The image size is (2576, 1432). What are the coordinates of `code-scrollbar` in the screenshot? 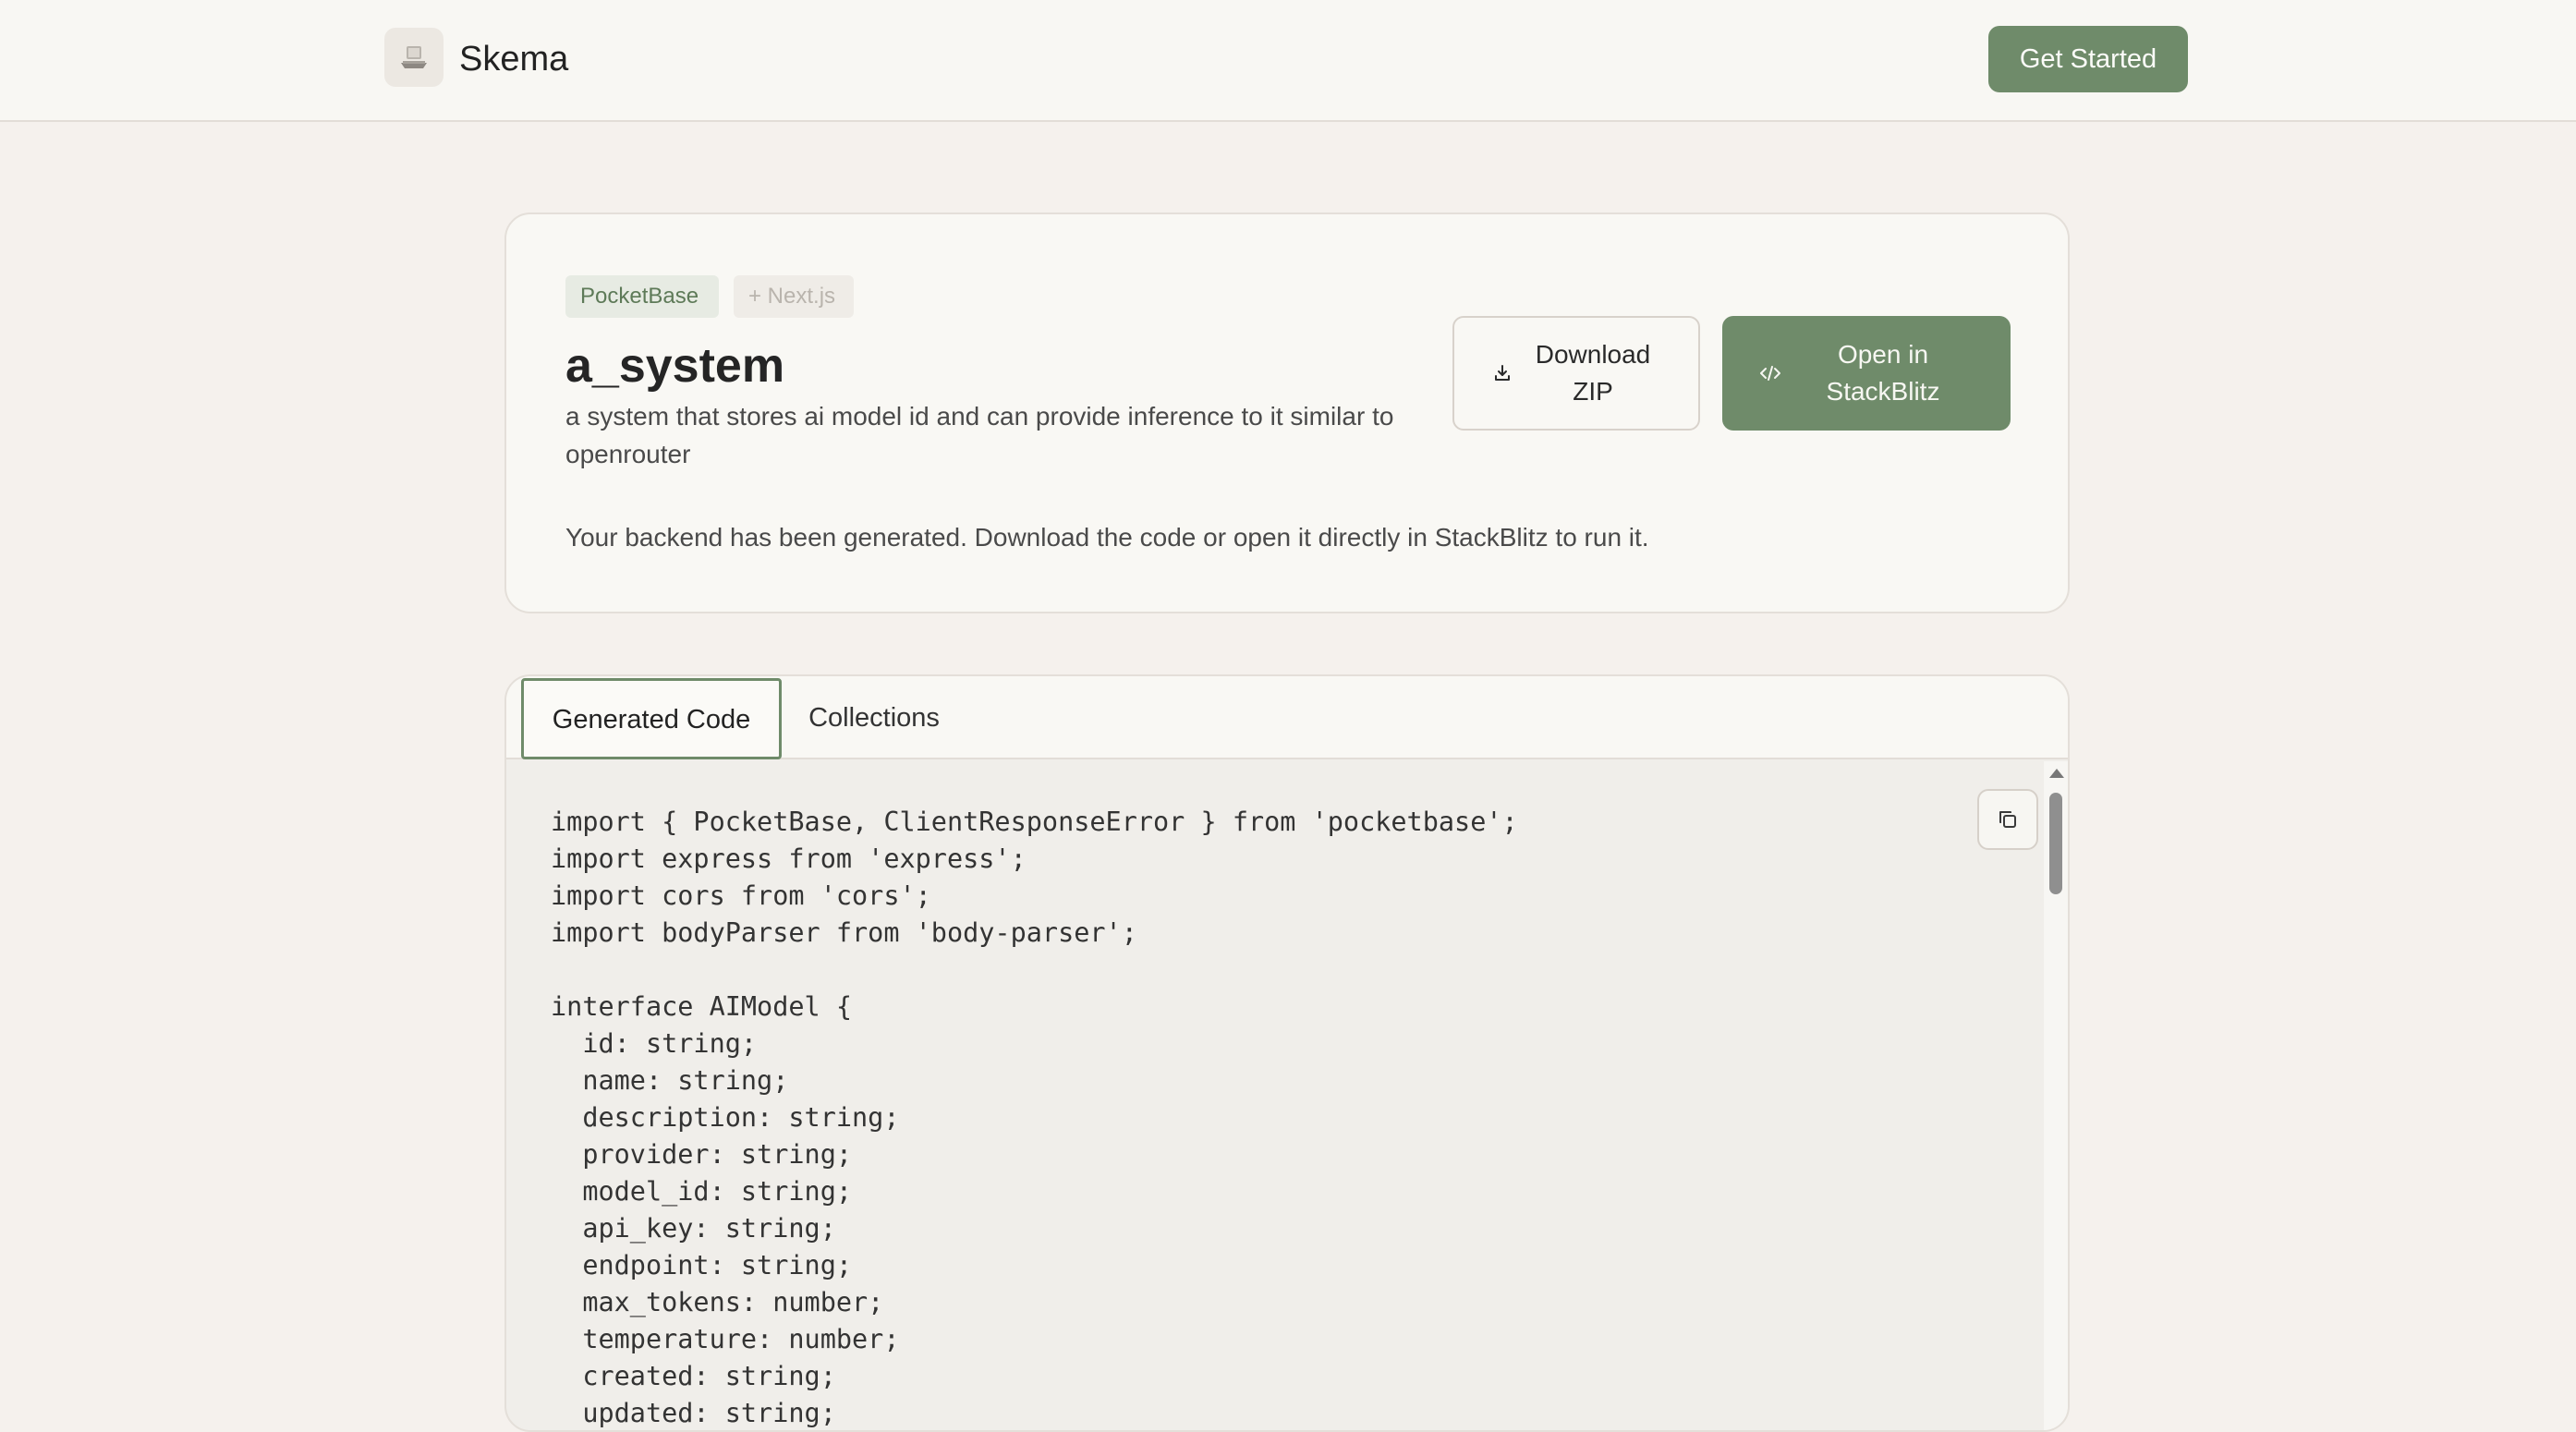 It's located at (2056, 1095).